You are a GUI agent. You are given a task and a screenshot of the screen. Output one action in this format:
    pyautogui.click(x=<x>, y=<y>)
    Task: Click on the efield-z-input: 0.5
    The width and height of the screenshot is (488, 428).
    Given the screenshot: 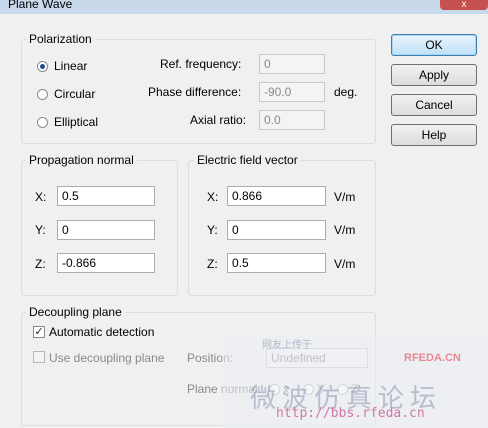 What is the action you would take?
    pyautogui.click(x=276, y=263)
    